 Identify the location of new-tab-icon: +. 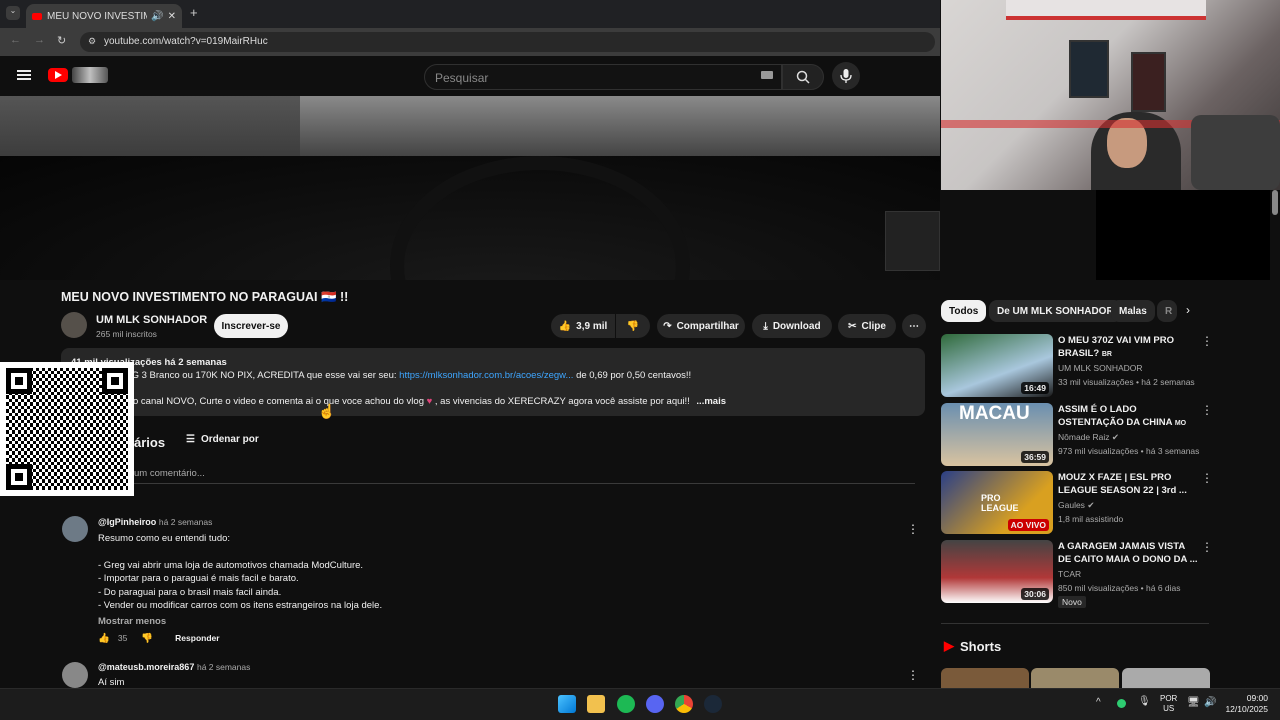
(194, 12).